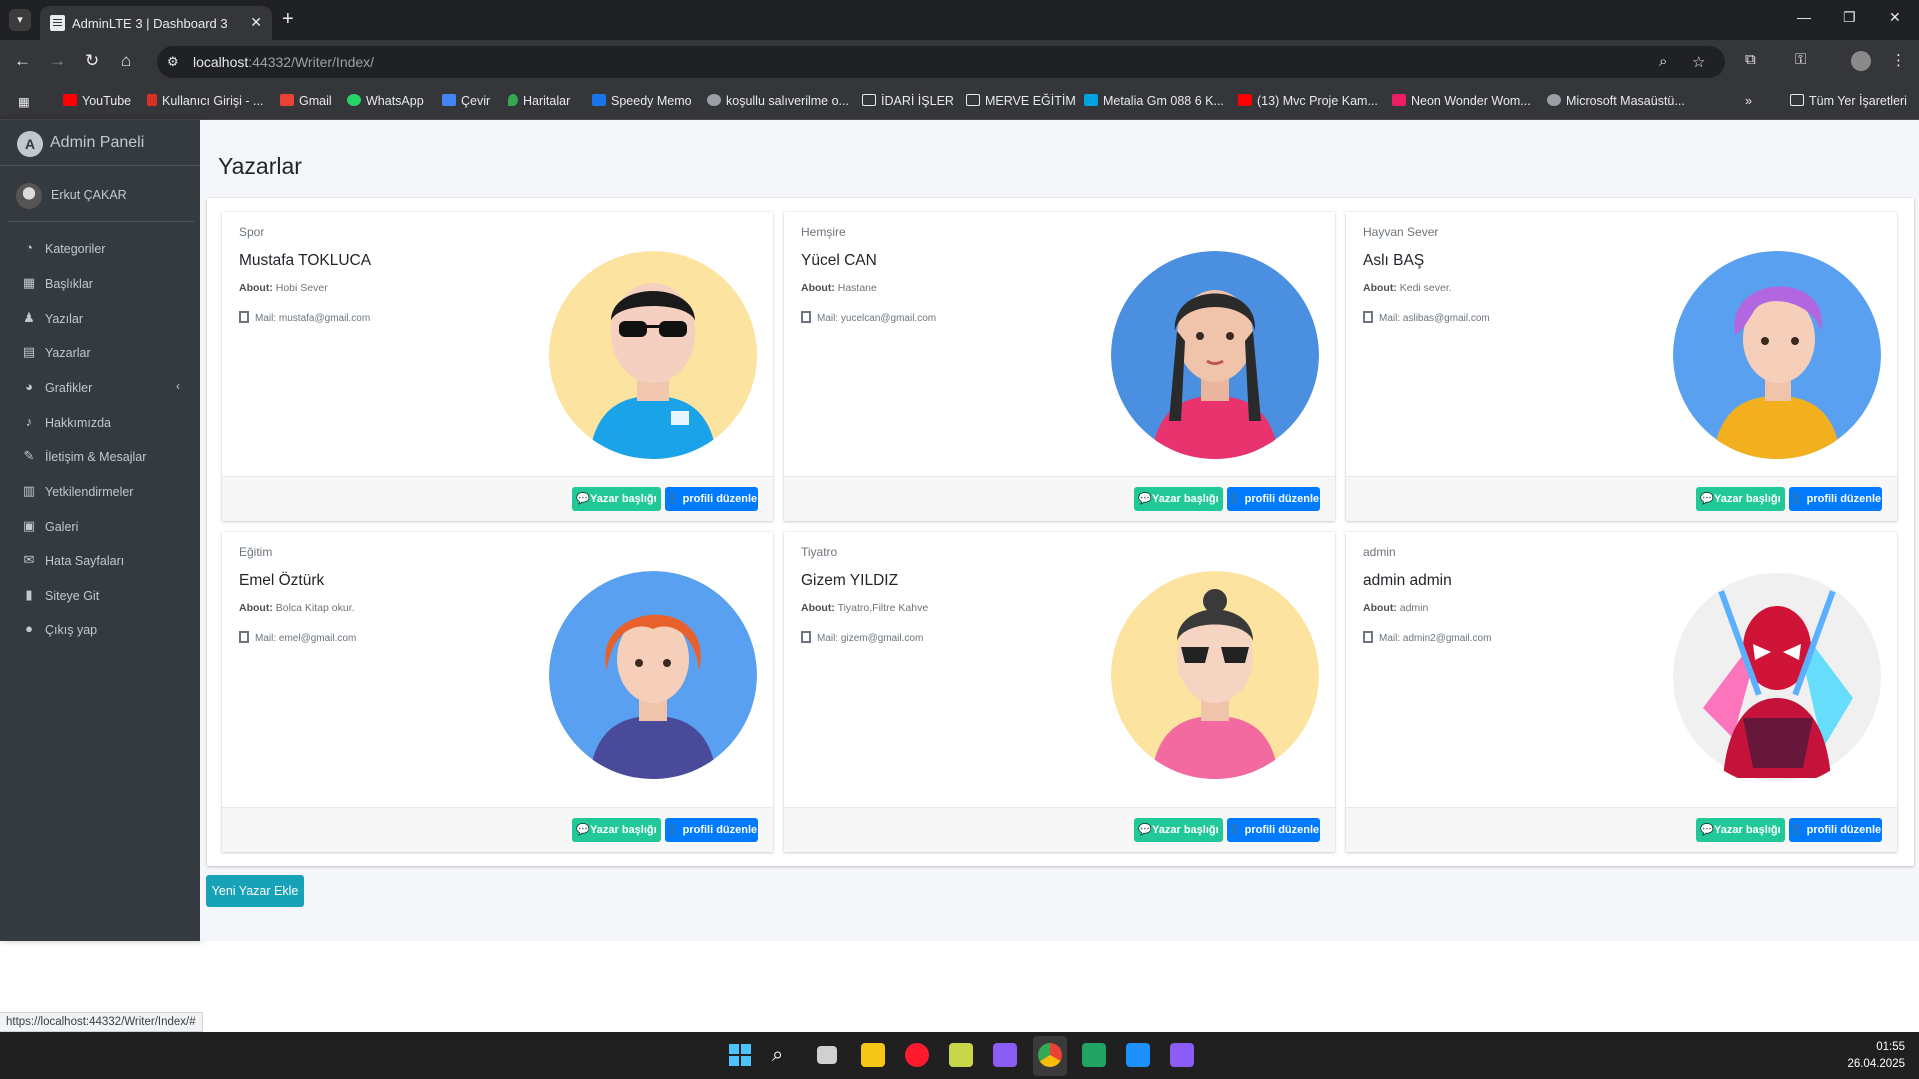  I want to click on bookmark-gmail: Gmail, so click(306, 101).